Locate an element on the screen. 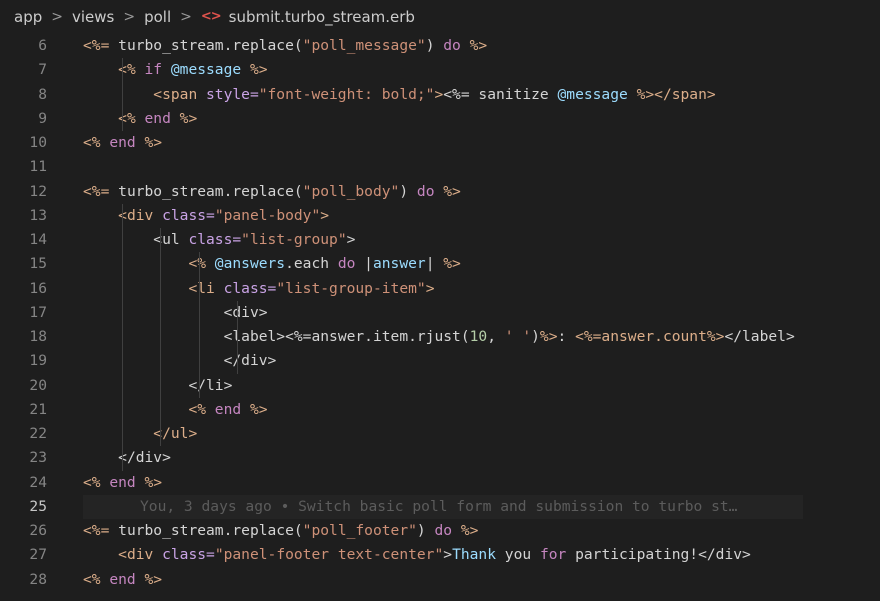 This screenshot has height=601, width=880. code-token: "poll_body" is located at coordinates (351, 191).